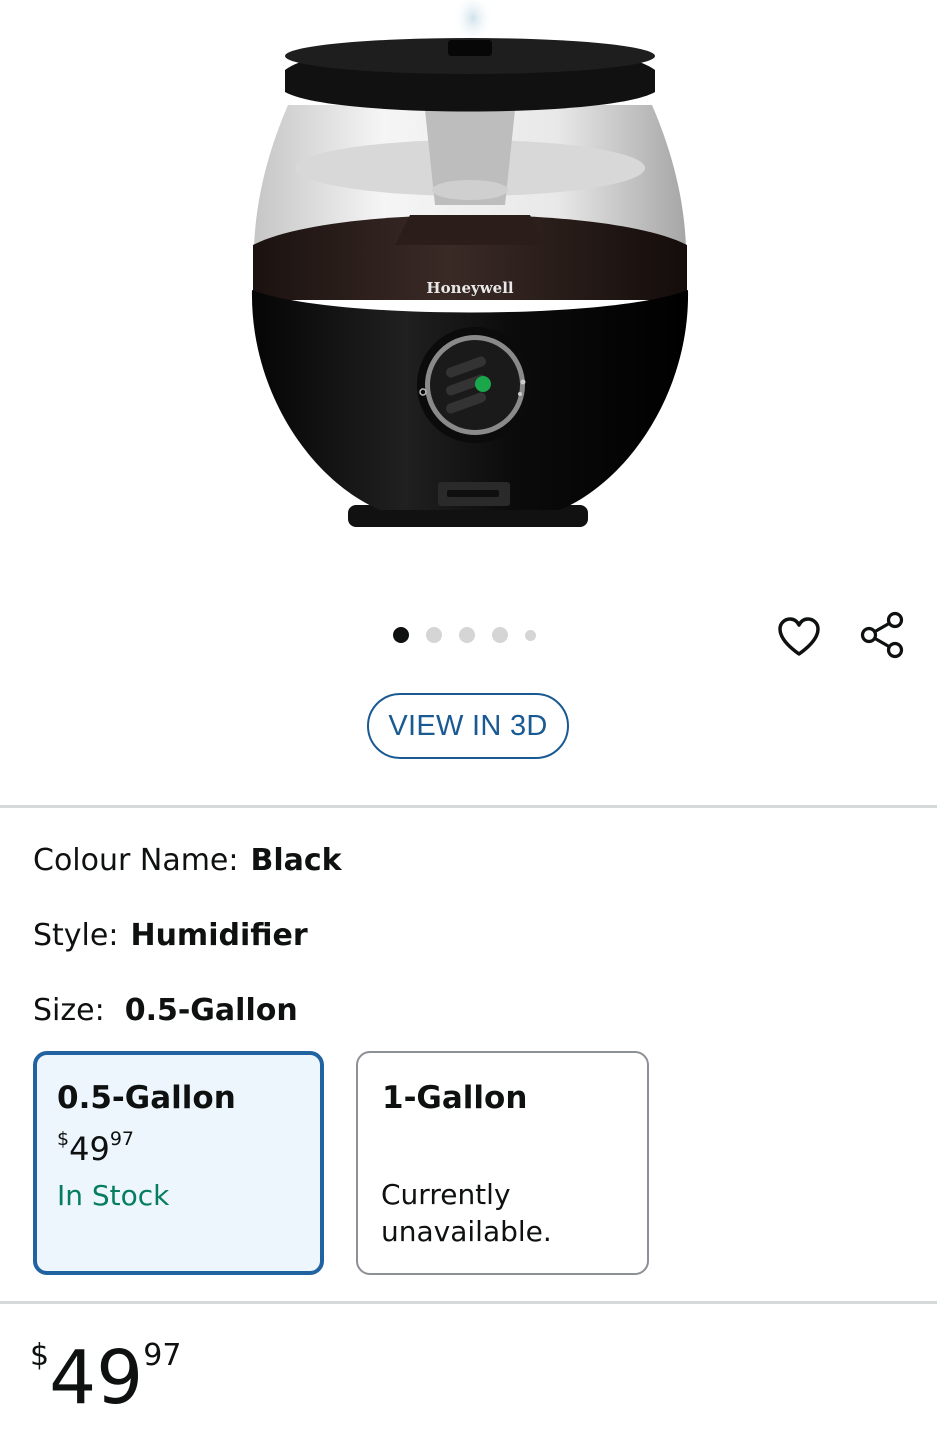 Image resolution: width=937 pixels, height=1440 pixels. Describe the element at coordinates (468, 726) in the screenshot. I see `view-in-3d-button: VIEW IN 3D` at that location.